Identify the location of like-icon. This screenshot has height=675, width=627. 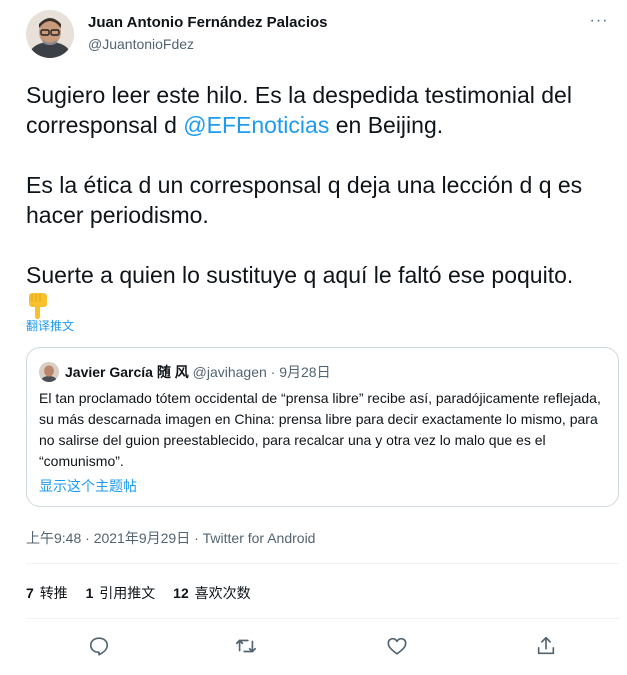
(397, 646).